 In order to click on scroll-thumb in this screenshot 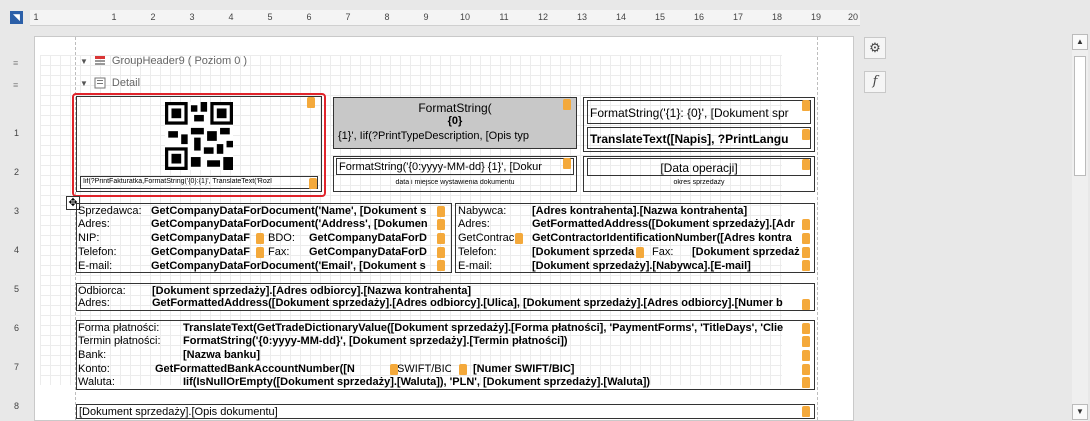, I will do `click(1080, 116)`.